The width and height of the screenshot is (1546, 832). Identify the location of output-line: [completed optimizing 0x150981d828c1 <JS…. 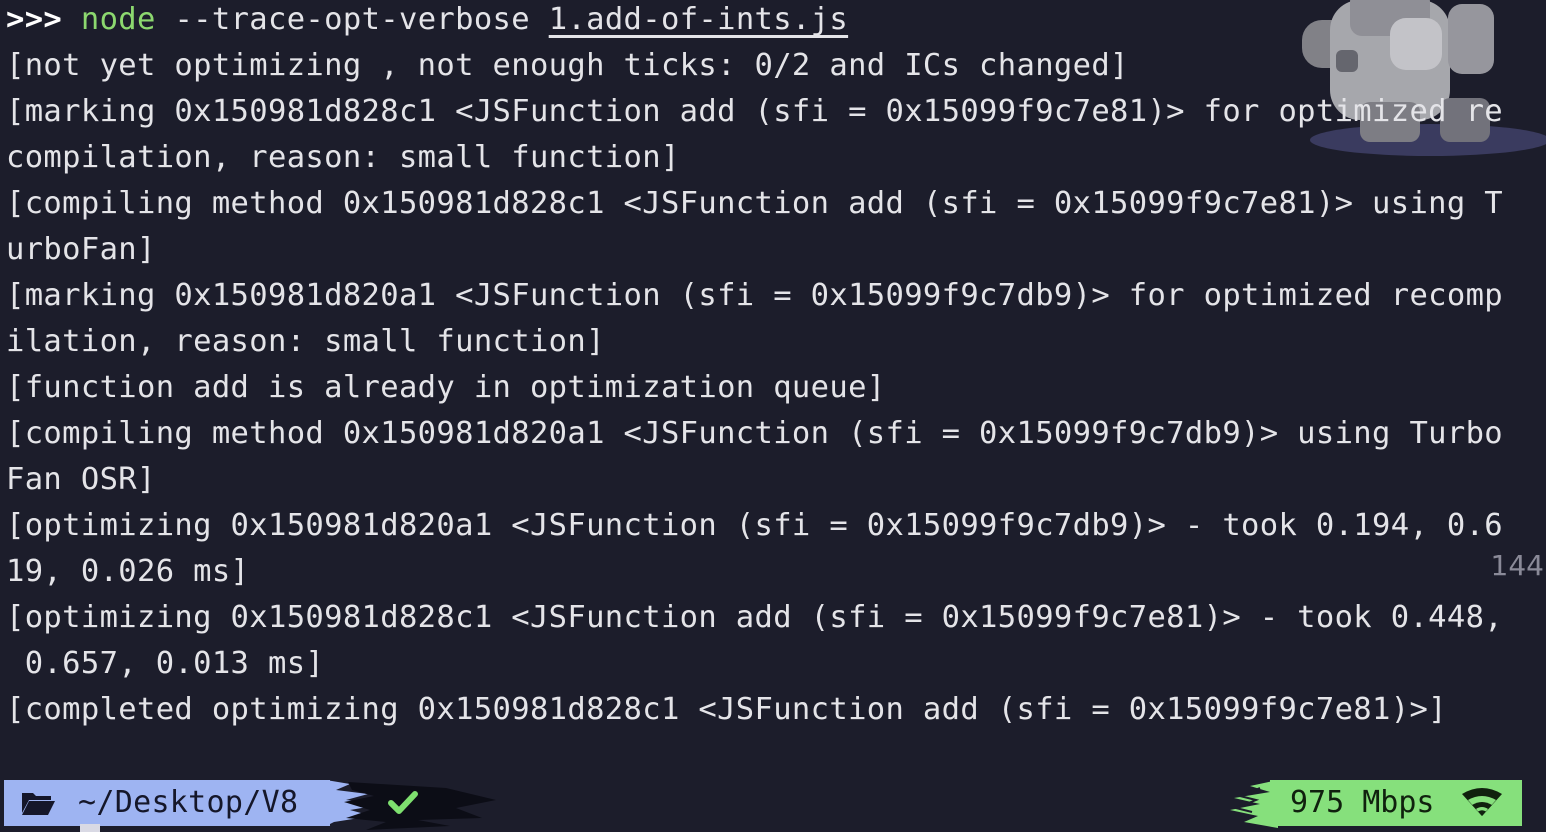
(726, 709).